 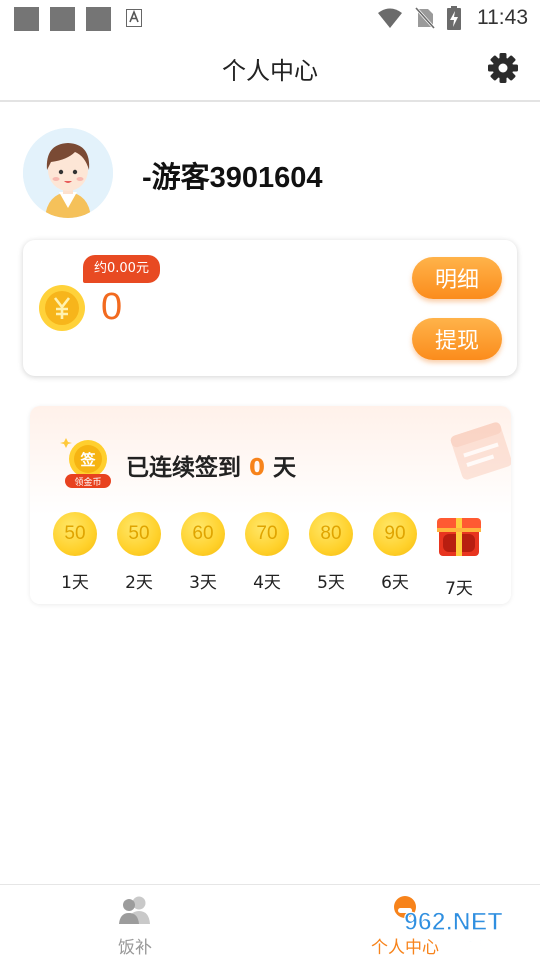 I want to click on watermark-logo: 962.NET 乐游网, so click(x=456, y=931).